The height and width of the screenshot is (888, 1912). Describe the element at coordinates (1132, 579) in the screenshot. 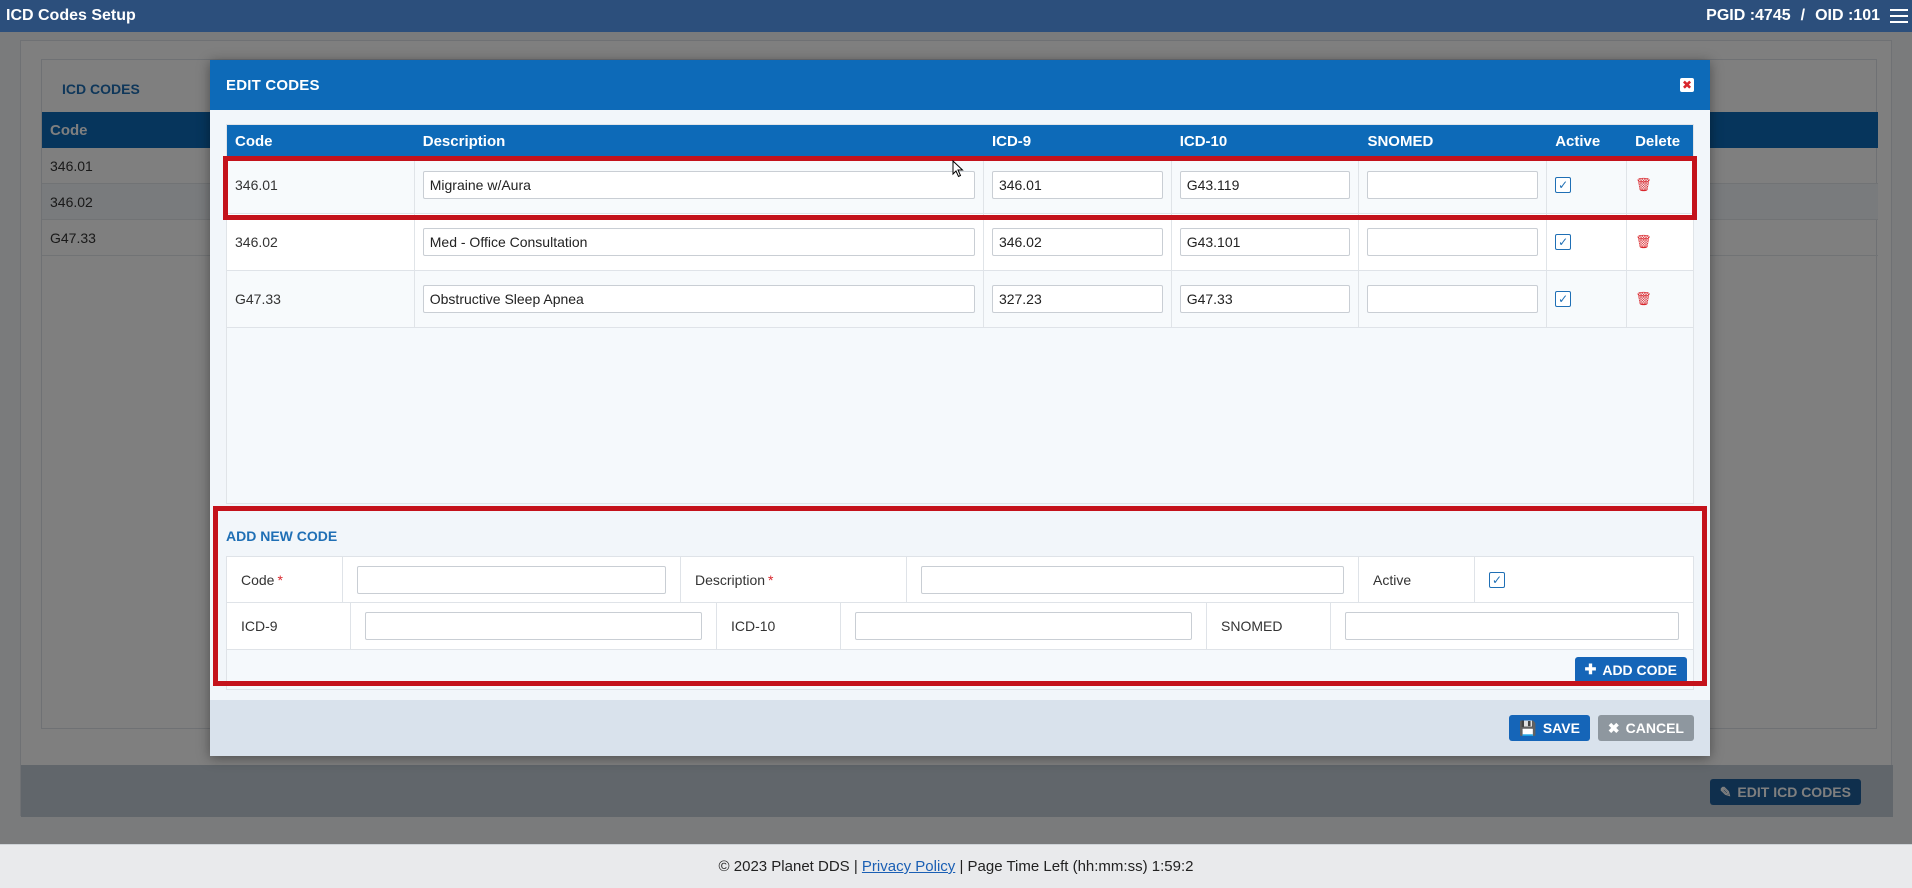

I see `new-description-input` at that location.